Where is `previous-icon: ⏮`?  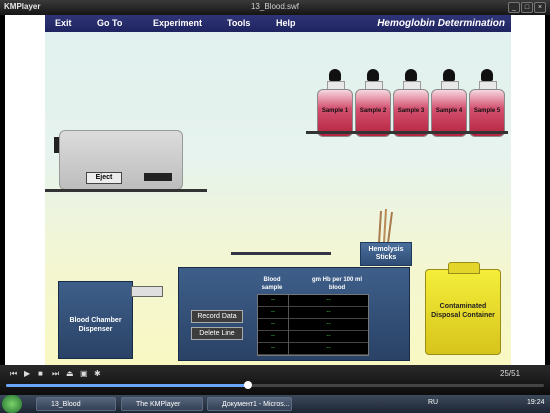 previous-icon: ⏮ is located at coordinates (13, 374).